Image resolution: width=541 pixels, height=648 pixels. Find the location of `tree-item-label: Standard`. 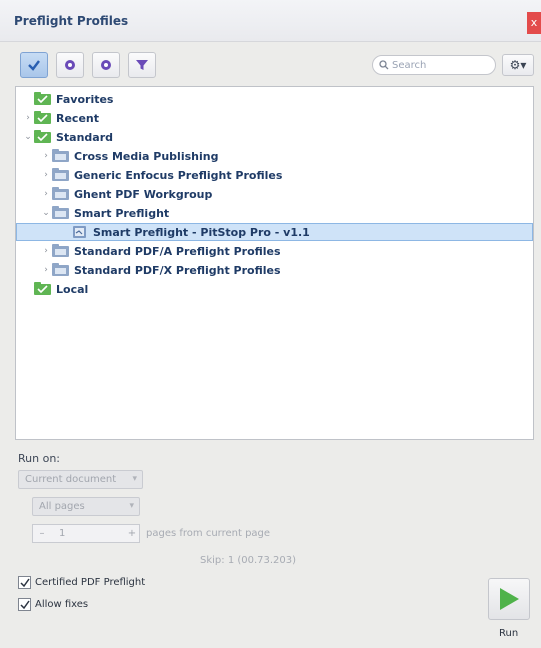

tree-item-label: Standard is located at coordinates (85, 137).